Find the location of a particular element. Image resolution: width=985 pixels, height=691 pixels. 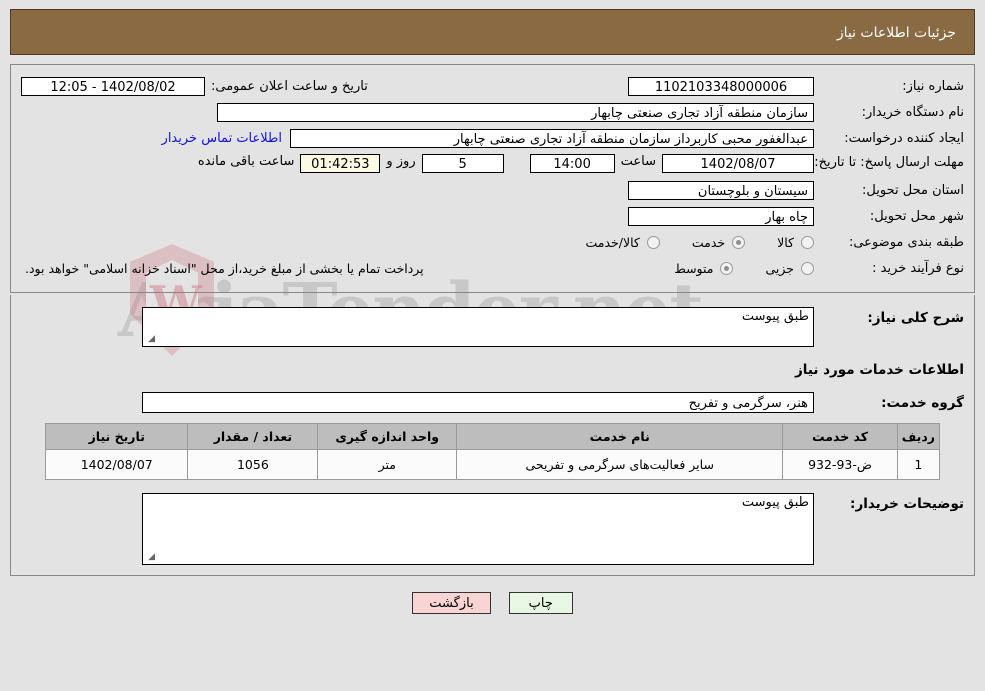

days-label: روز و is located at coordinates (401, 161).